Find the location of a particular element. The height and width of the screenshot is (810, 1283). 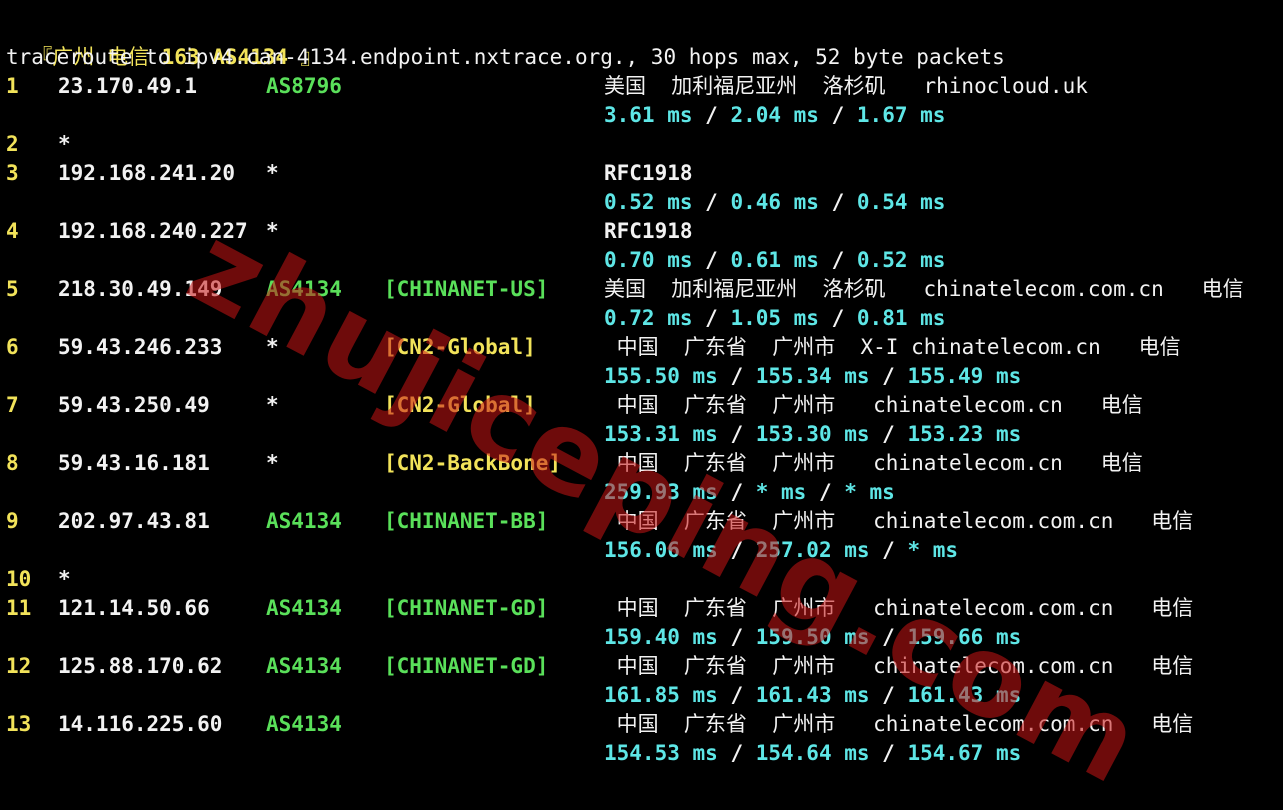

hop-geo: 美国 加利福尼亚州 洛杉矶 chinatelecom.com.cn 电信 is located at coordinates (924, 289).